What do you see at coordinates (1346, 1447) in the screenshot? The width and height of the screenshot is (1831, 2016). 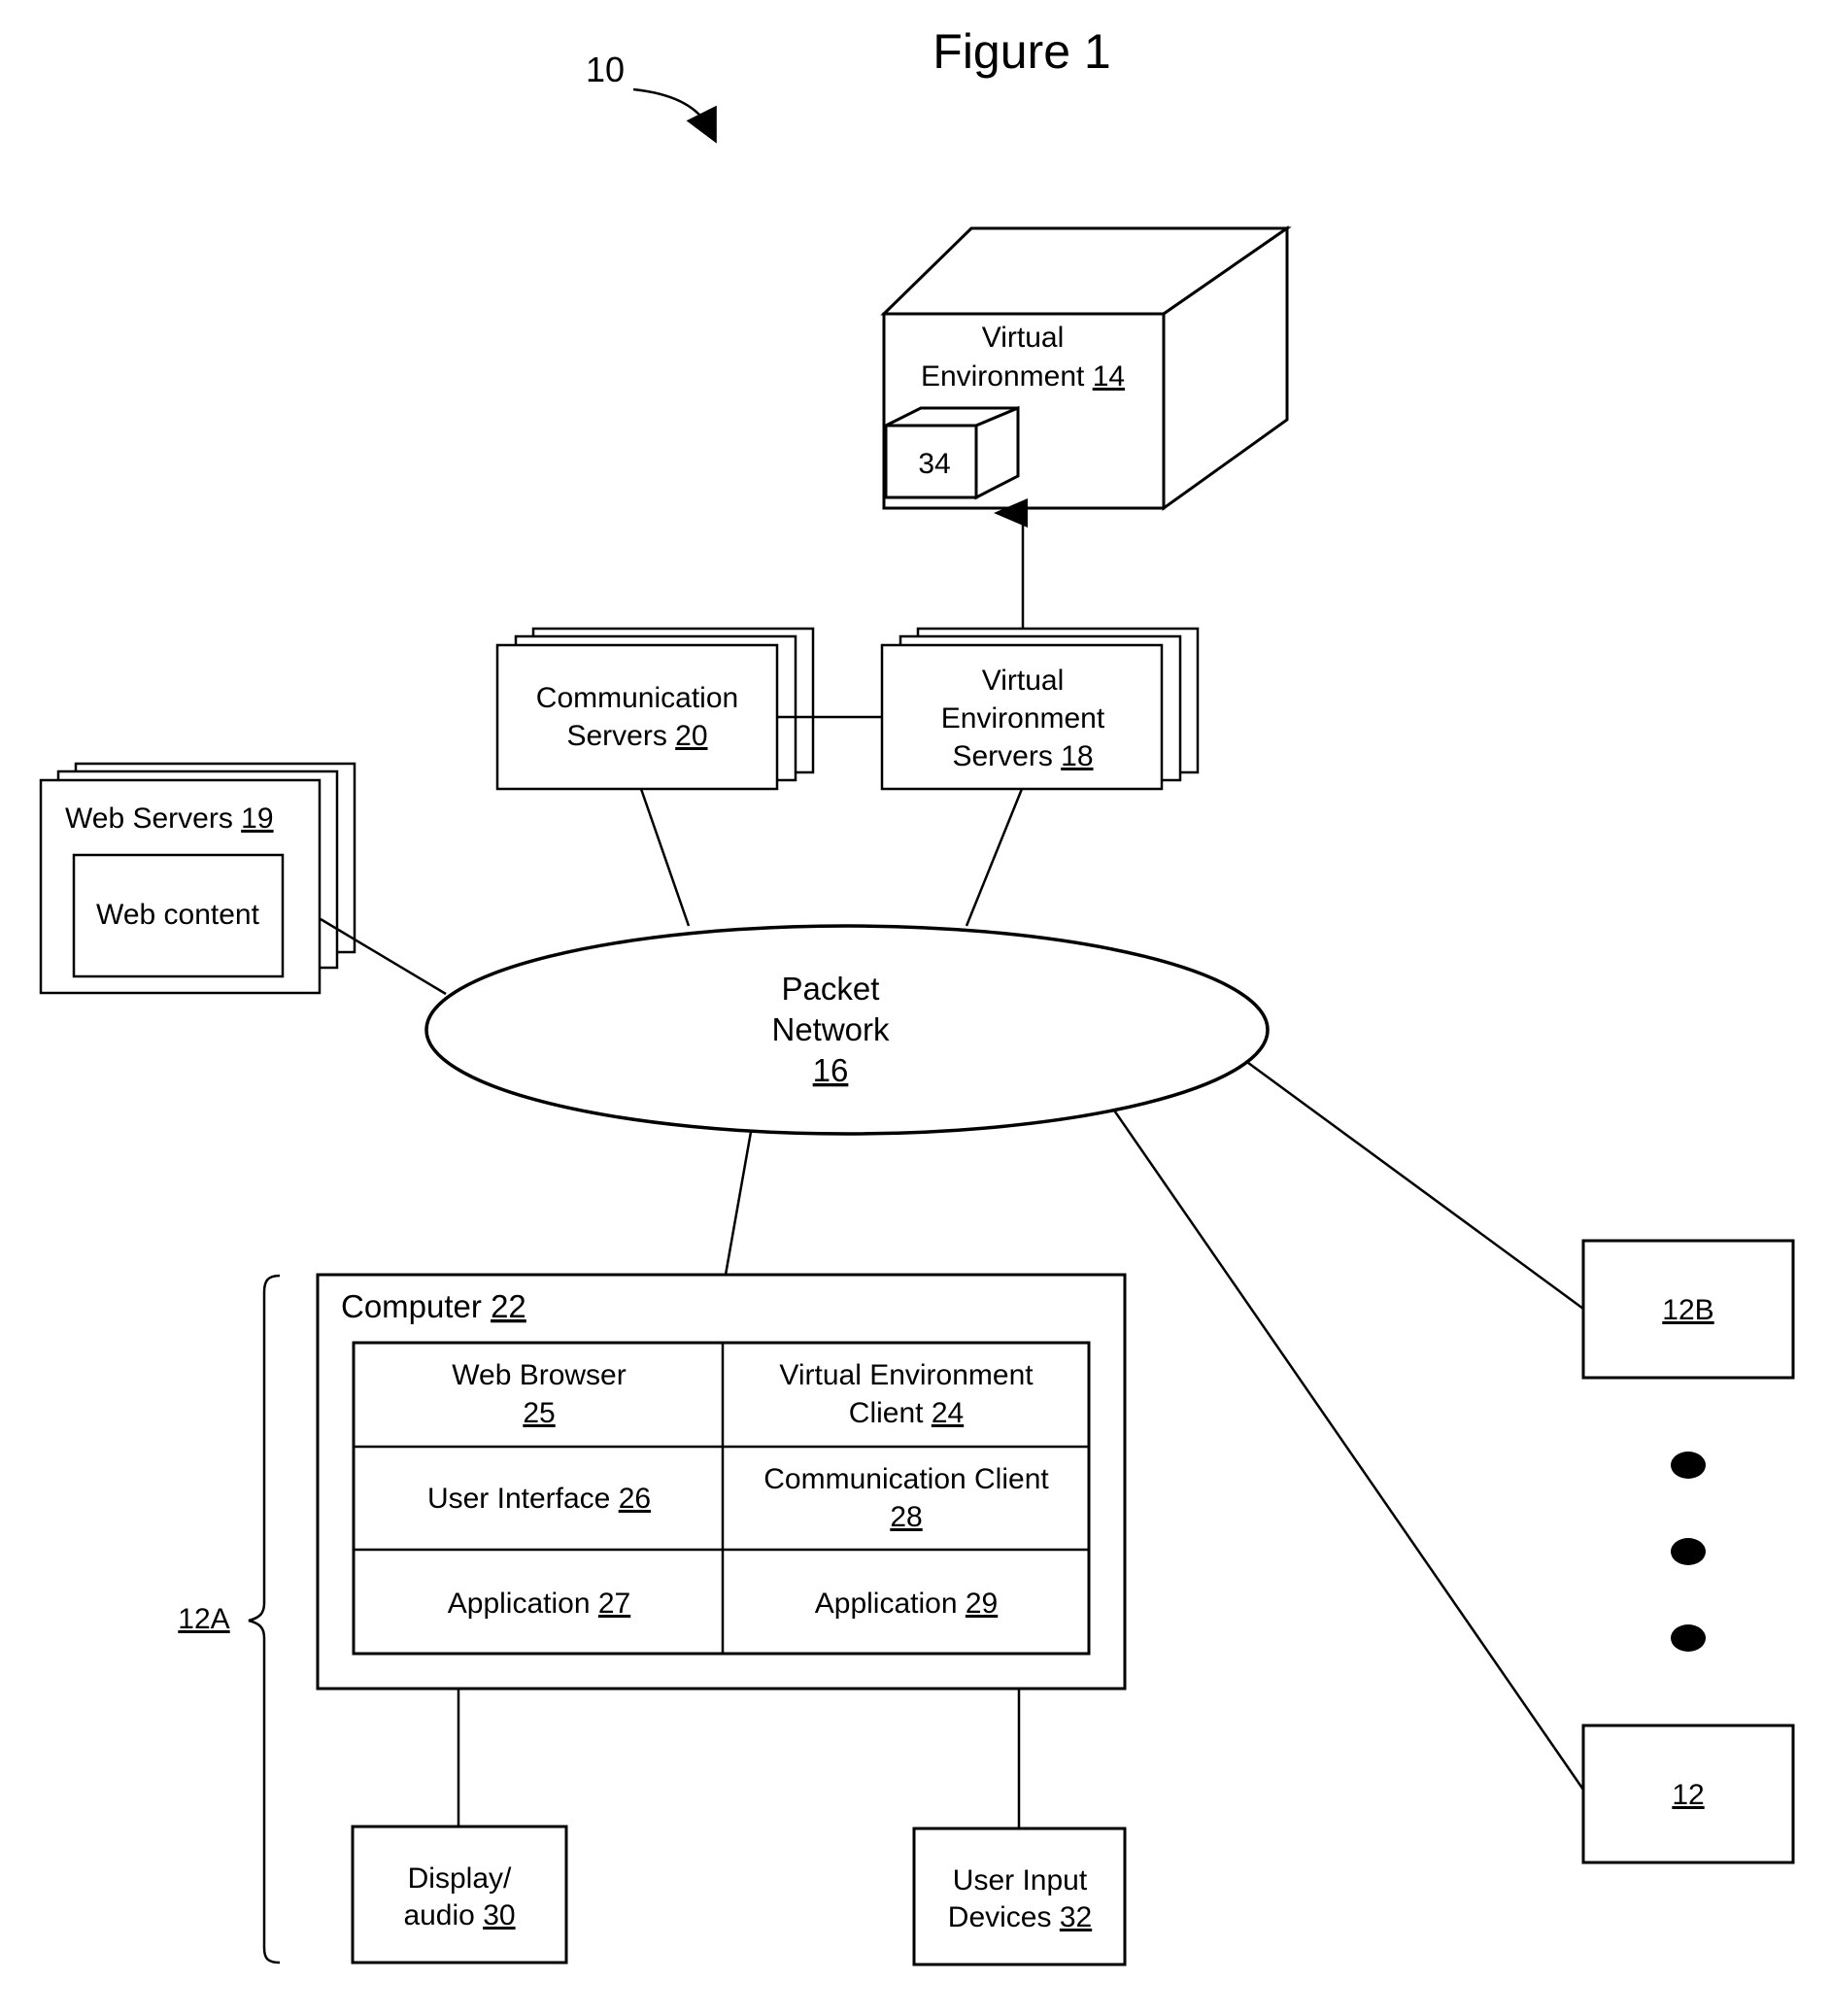 I see `client-12-network-link` at bounding box center [1346, 1447].